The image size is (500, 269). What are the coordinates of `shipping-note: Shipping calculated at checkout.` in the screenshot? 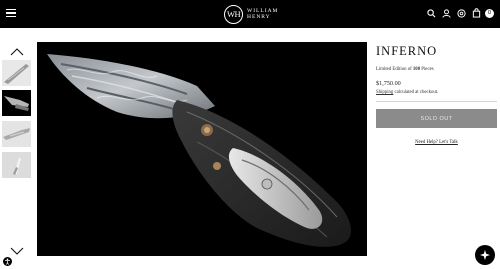 It's located at (436, 92).